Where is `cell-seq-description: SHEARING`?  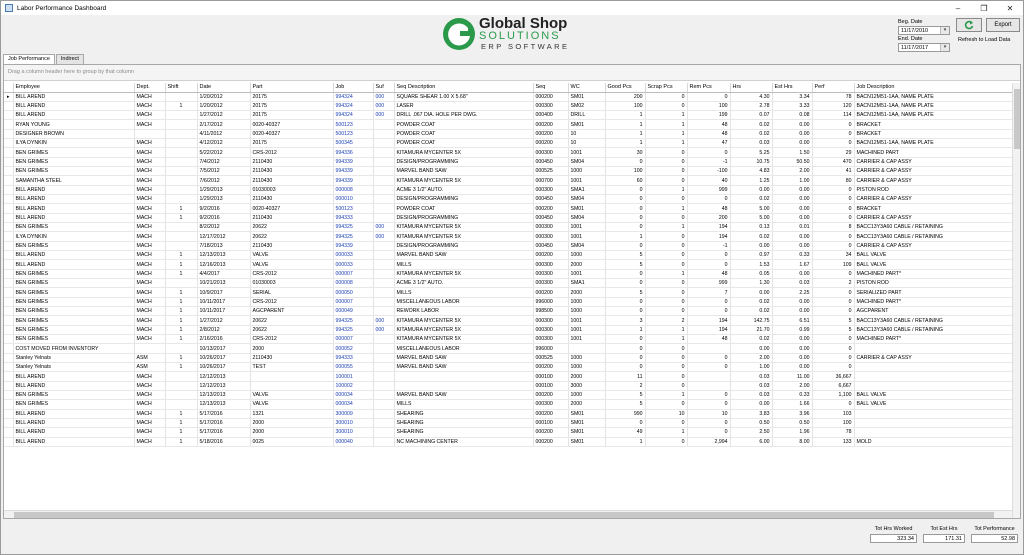 cell-seq-description: SHEARING is located at coordinates (464, 414).